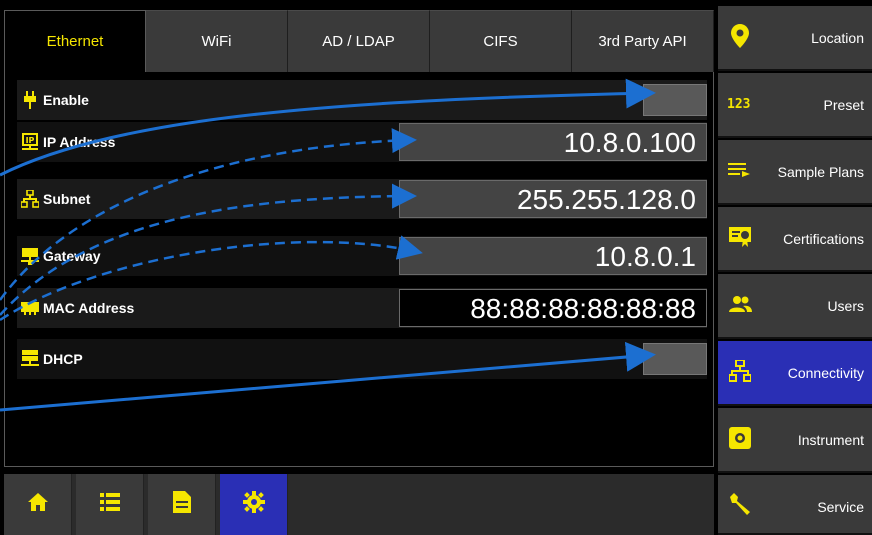 This screenshot has width=872, height=535. What do you see at coordinates (740, 237) in the screenshot?
I see `certificate-icon` at bounding box center [740, 237].